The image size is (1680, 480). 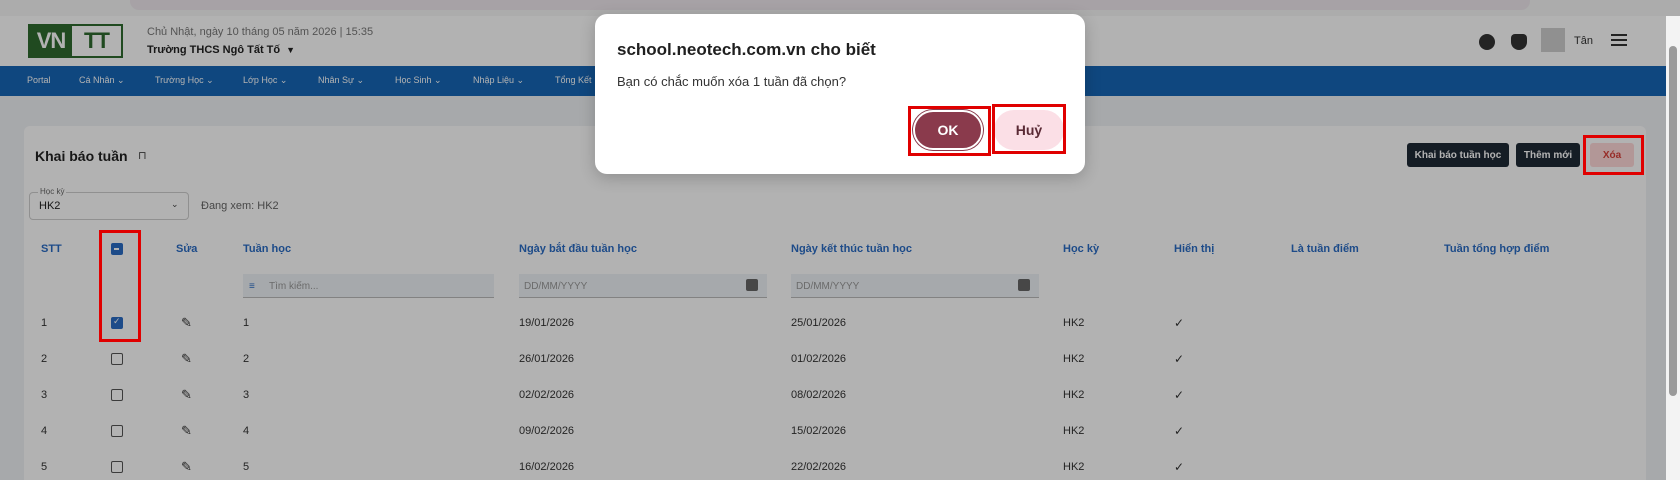 What do you see at coordinates (732, 81) in the screenshot?
I see `dialog-message: Bạn có chắc muốn xóa 1 tuần đã chọn?` at bounding box center [732, 81].